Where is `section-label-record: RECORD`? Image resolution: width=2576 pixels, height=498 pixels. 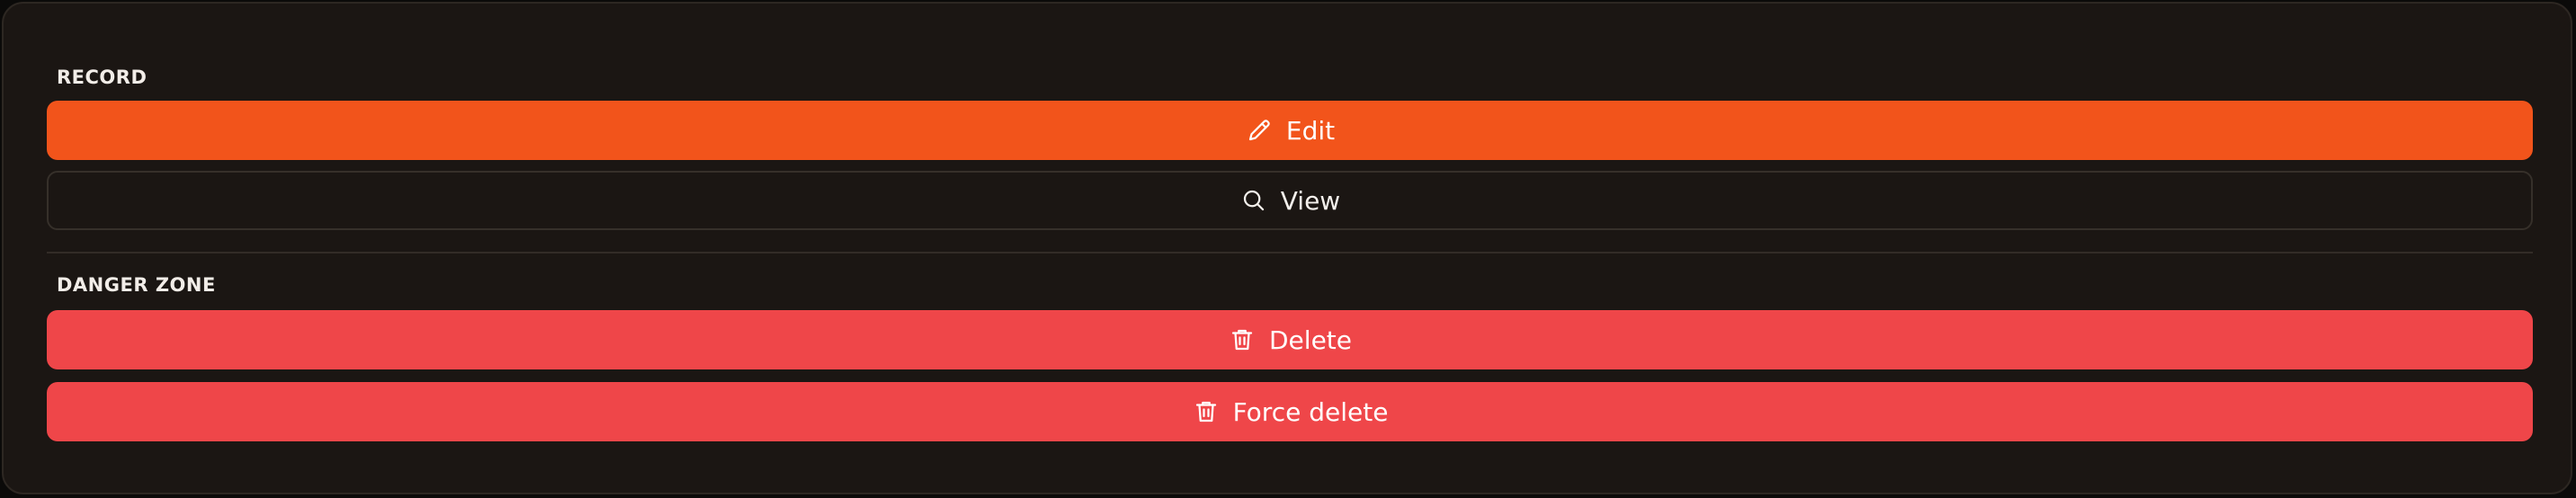
section-label-record: RECORD is located at coordinates (102, 77).